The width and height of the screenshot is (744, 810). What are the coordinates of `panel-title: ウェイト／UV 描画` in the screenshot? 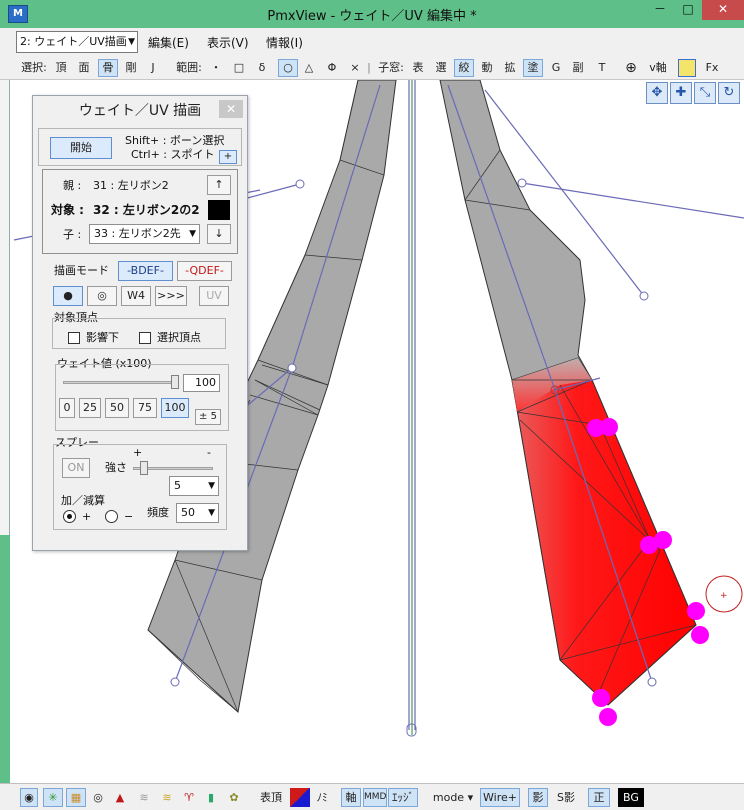 It's located at (140, 111).